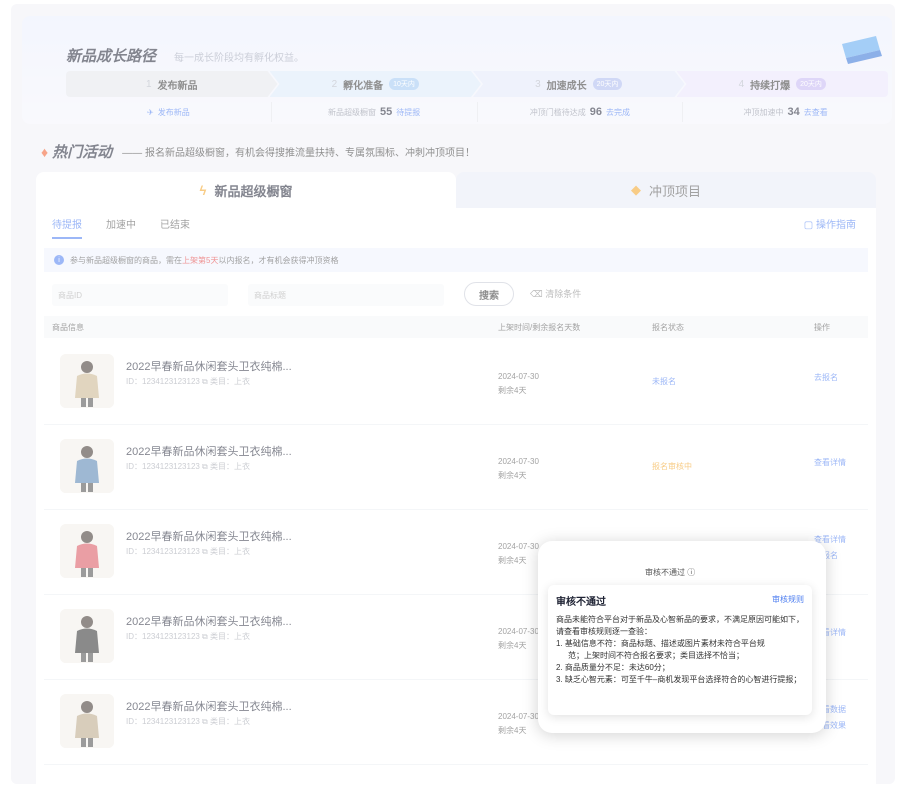  I want to click on tooltip-item-2: 2. 商品质量分不足：未达60分；, so click(613, 667).